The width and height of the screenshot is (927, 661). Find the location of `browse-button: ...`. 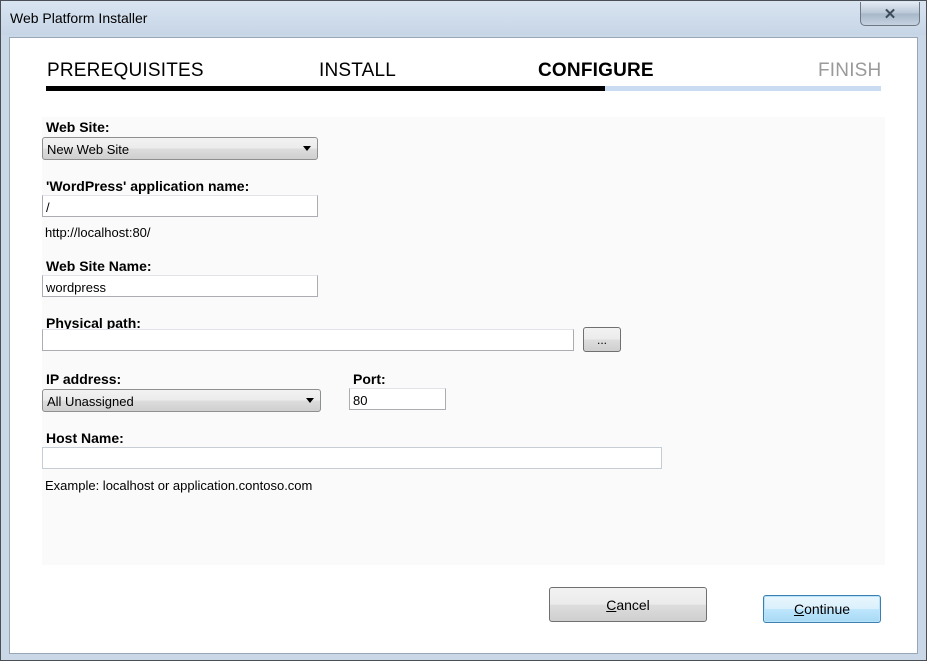

browse-button: ... is located at coordinates (602, 339).